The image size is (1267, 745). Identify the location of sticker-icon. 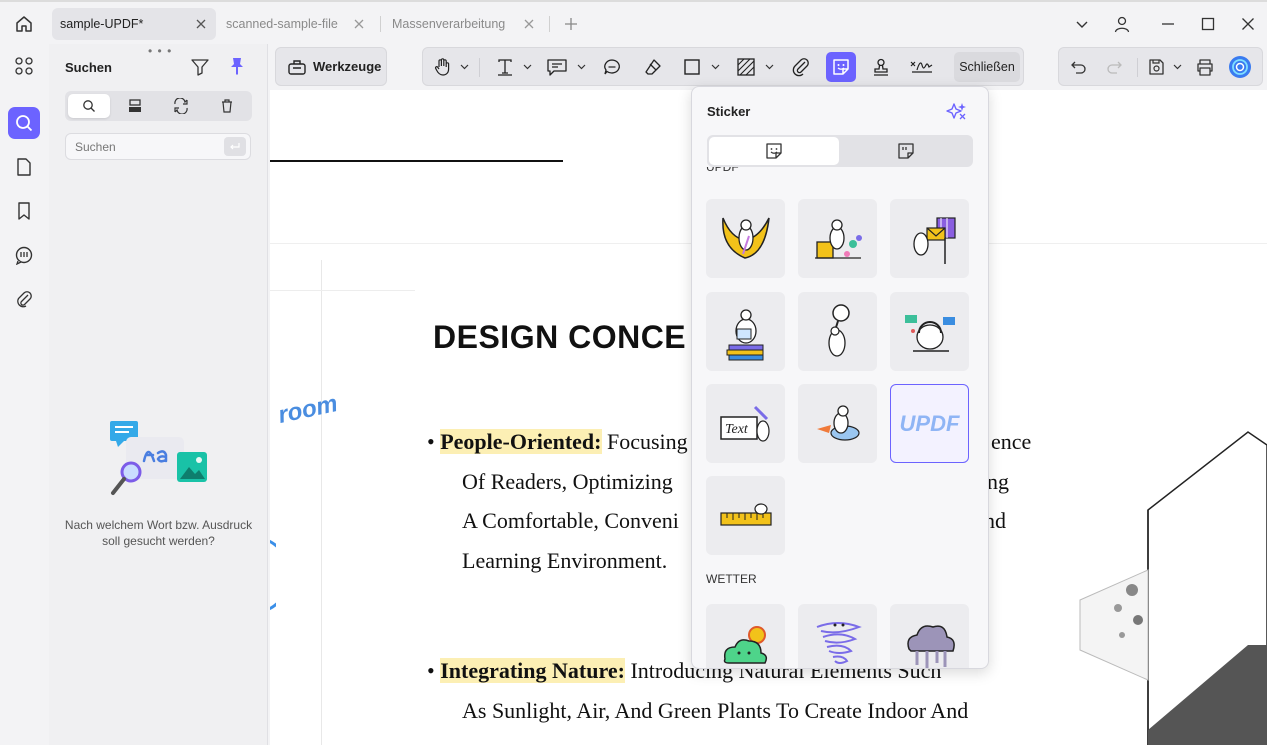
(841, 67).